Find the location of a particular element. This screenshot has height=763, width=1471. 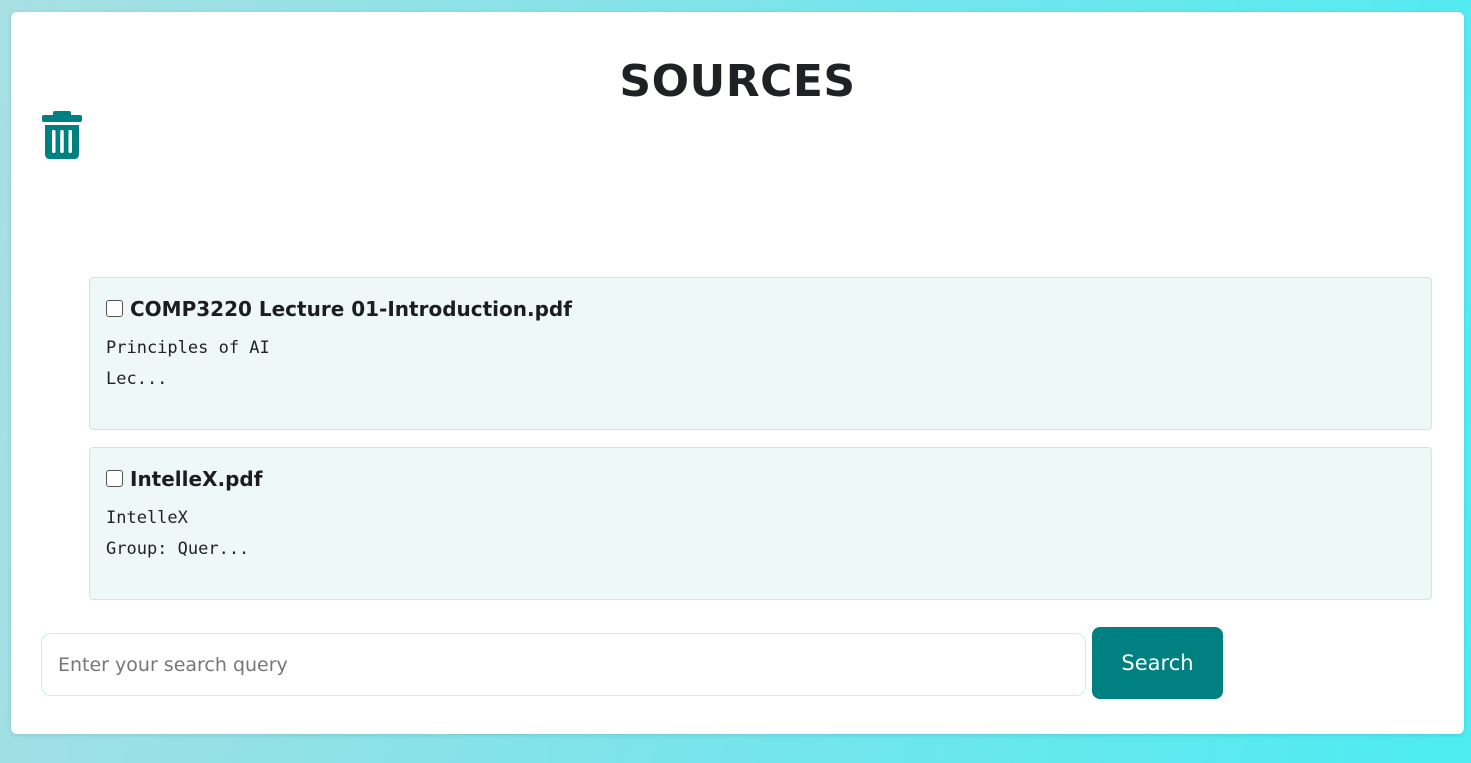

source-filename: COMP3220 Lecture 01-Introduction.pdf is located at coordinates (351, 309).